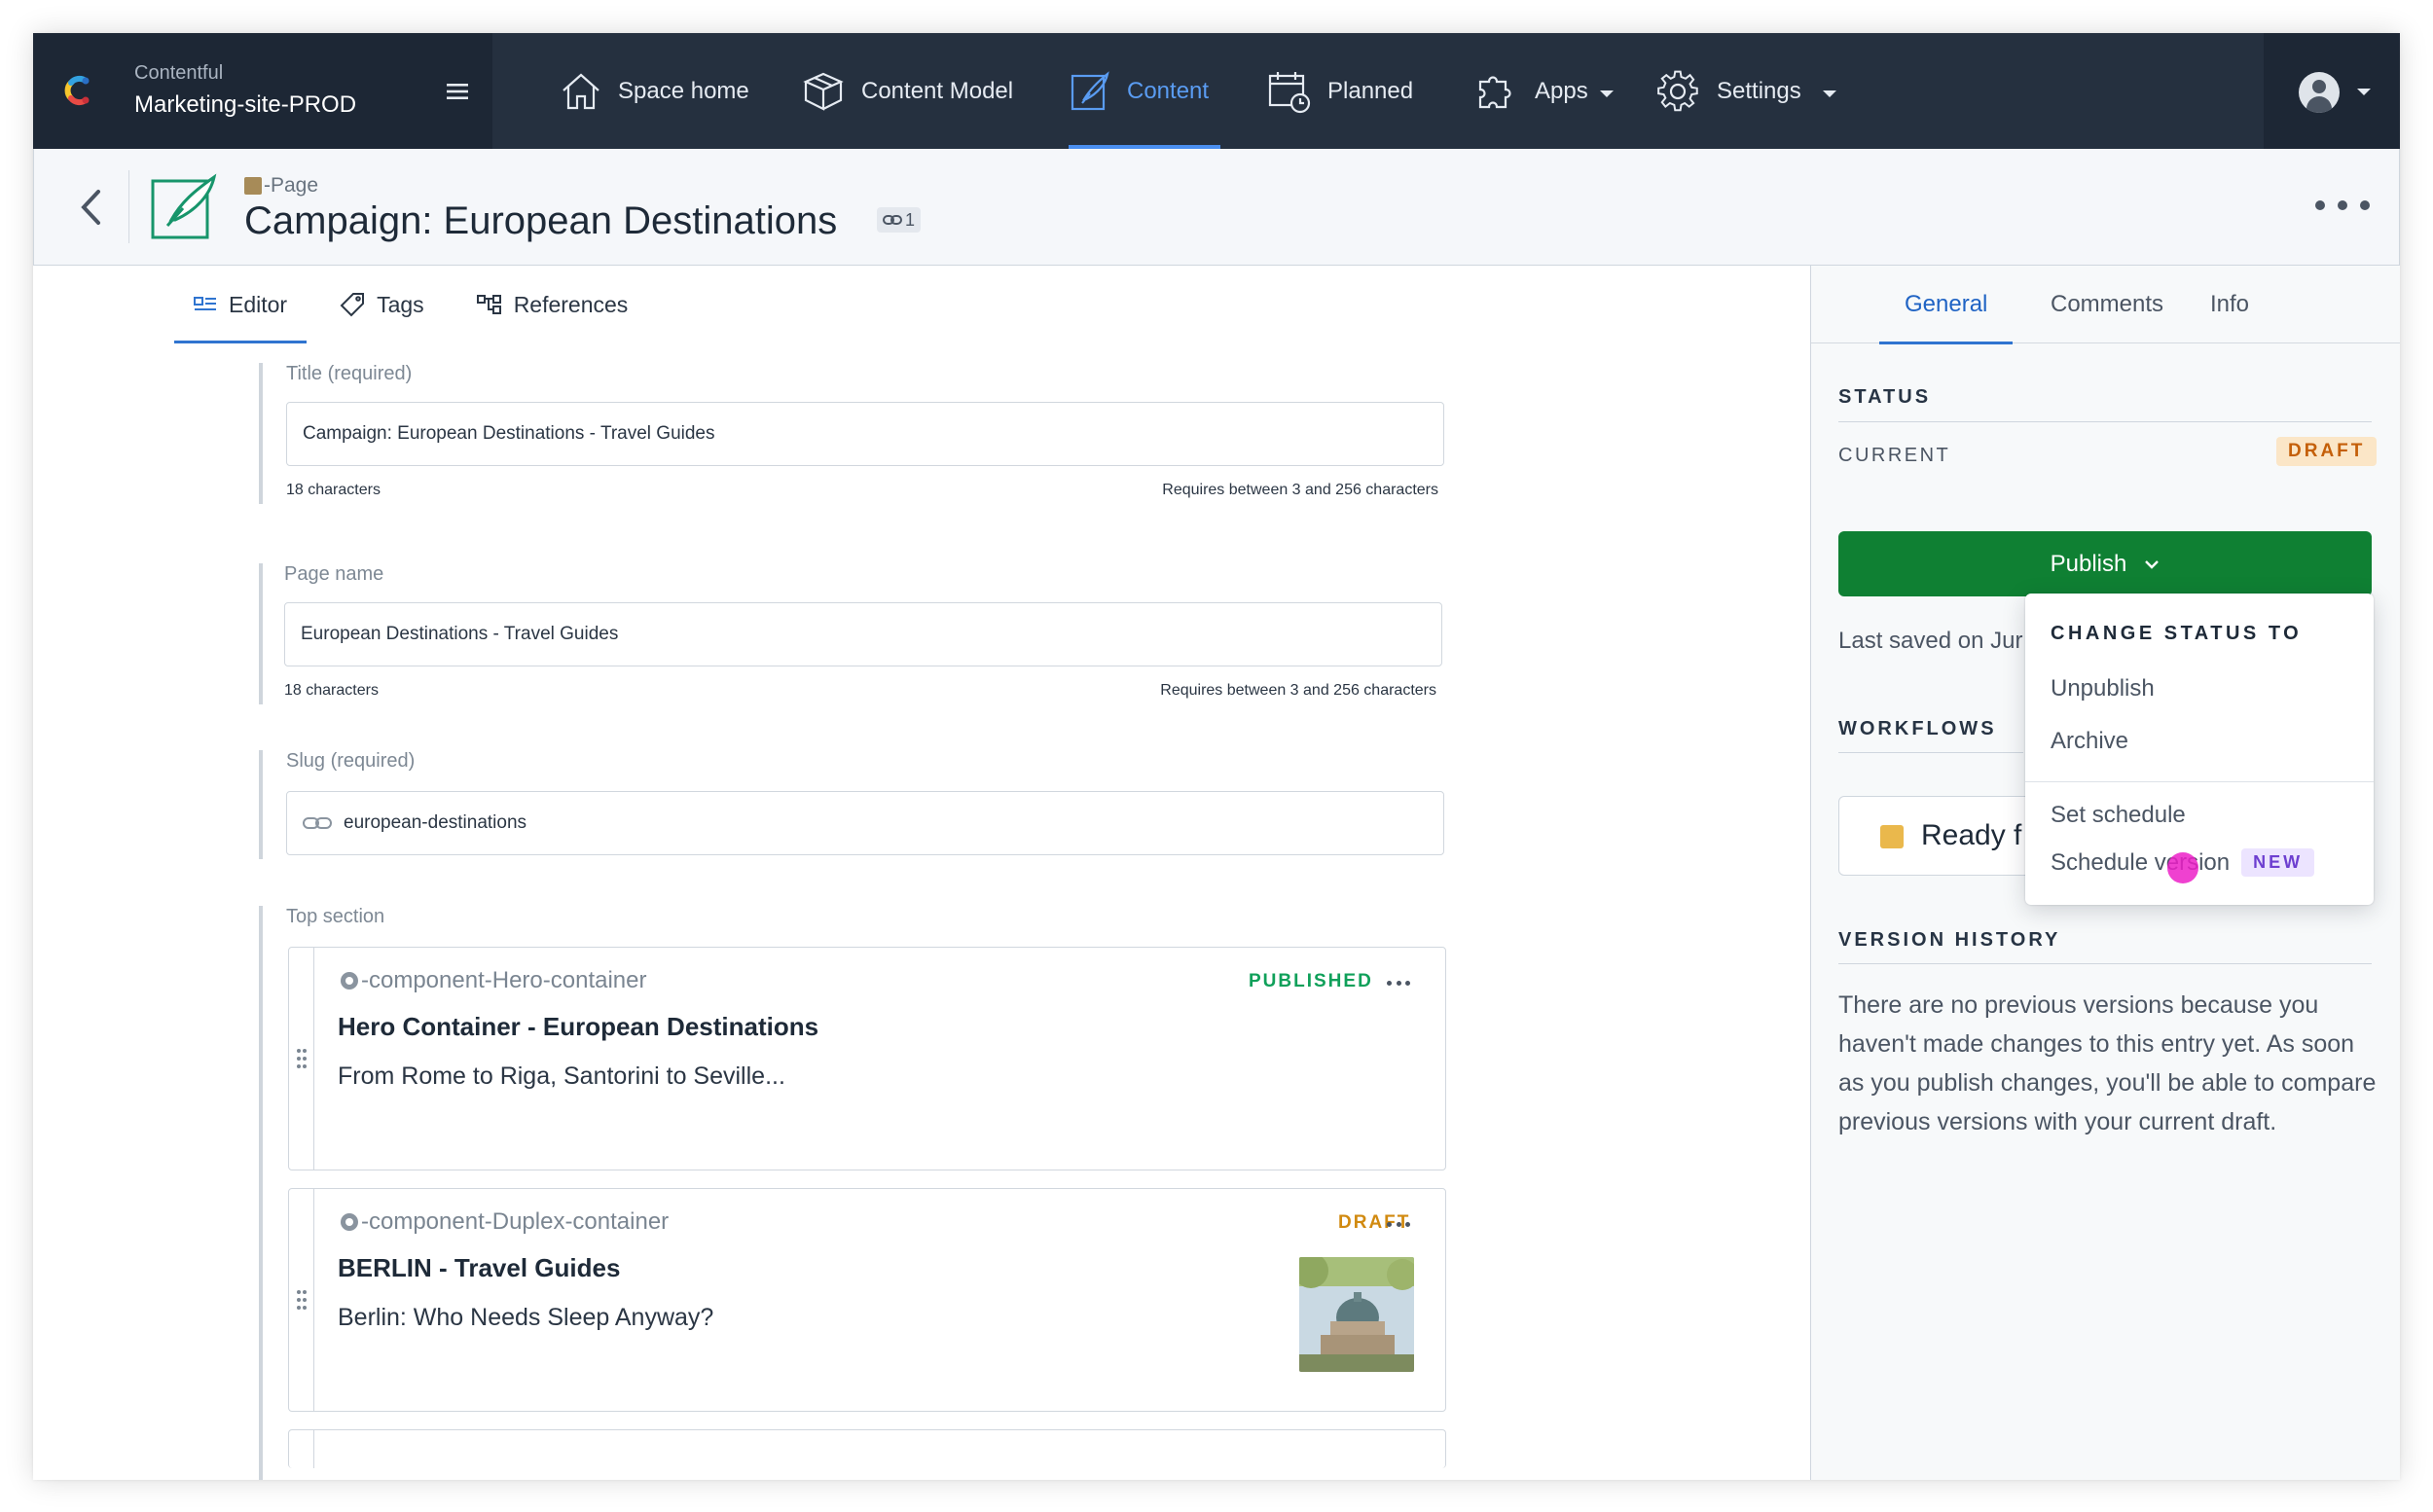 The height and width of the screenshot is (1512, 2433). I want to click on last-saved-text: Last saved on Jur, so click(1930, 641).